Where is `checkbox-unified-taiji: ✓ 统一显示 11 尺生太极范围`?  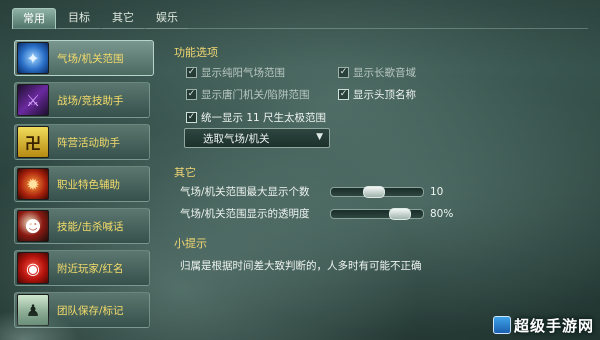 checkbox-unified-taiji: ✓ 统一显示 11 尺生太极范围 is located at coordinates (256, 117).